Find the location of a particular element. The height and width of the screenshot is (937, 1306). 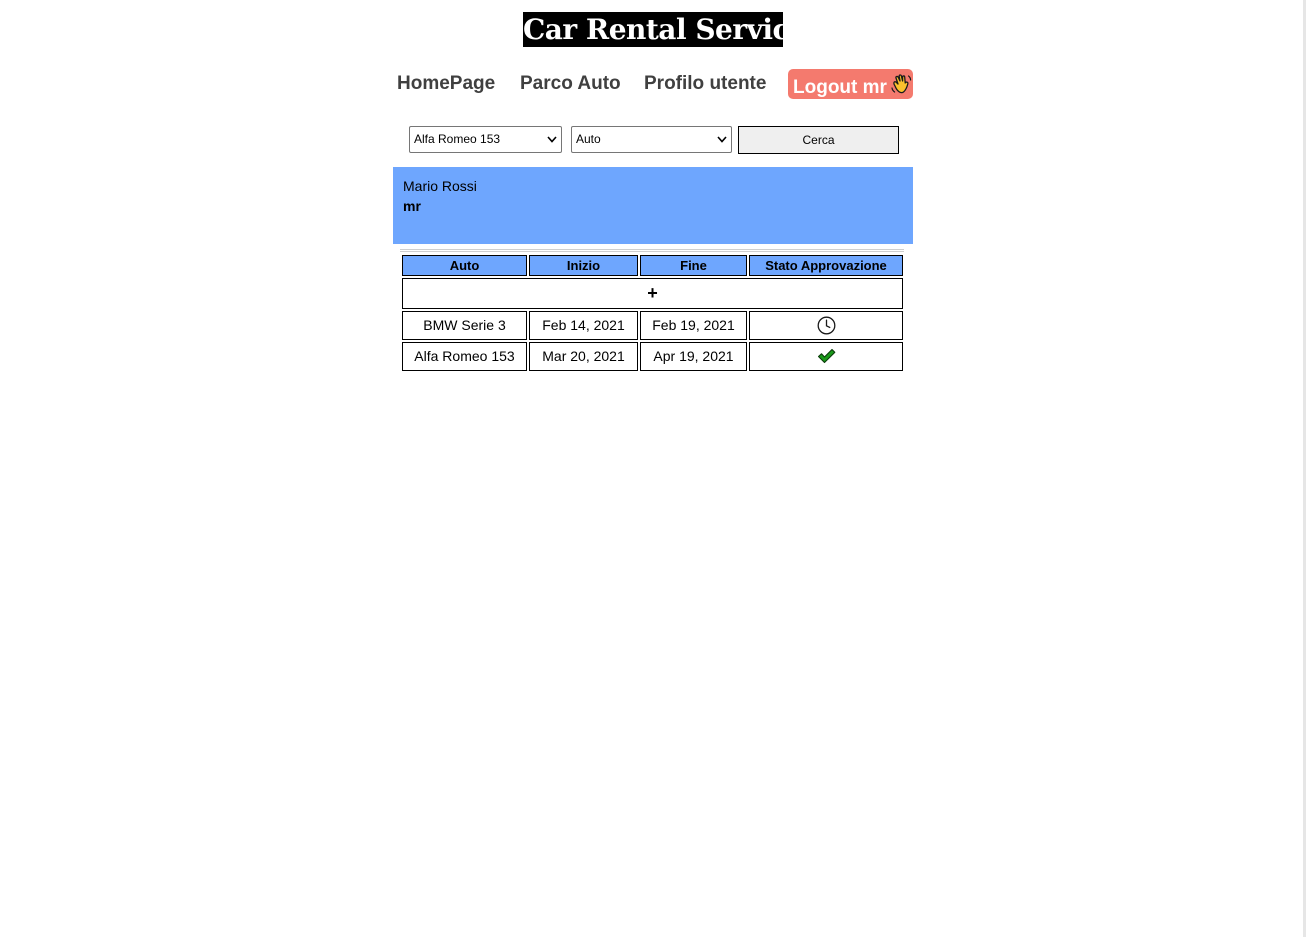

car-model-select-value: Alfa Romeo 153 is located at coordinates (457, 139).